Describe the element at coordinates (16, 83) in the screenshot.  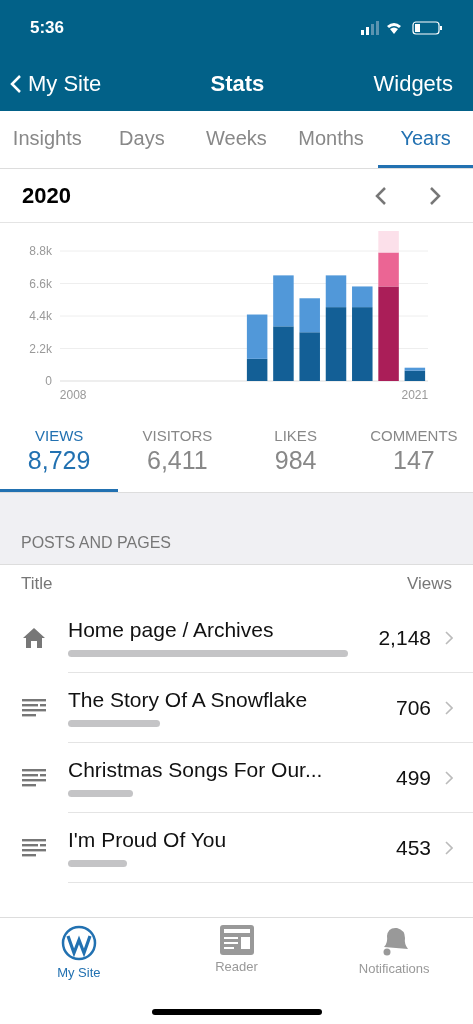
I see `back-chevron-icon` at that location.